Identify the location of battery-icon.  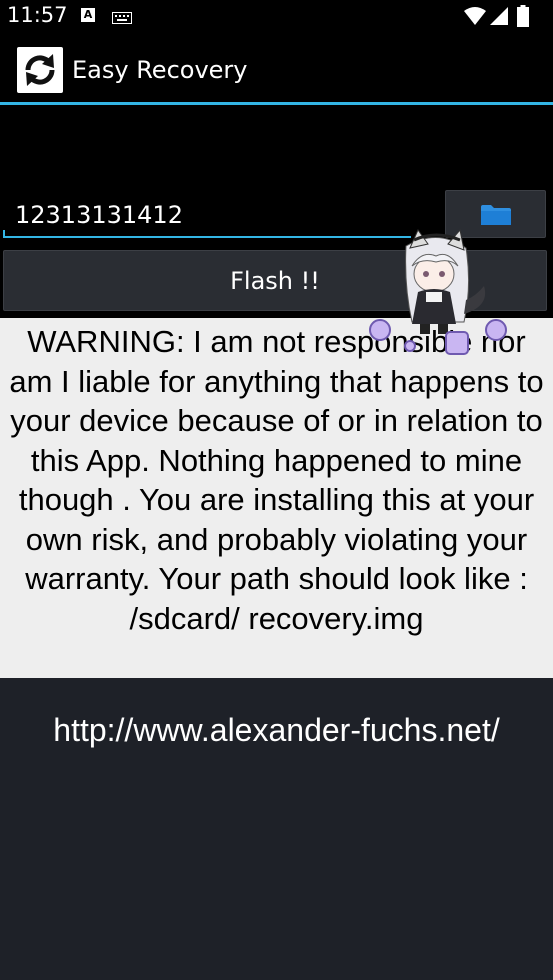
(523, 16).